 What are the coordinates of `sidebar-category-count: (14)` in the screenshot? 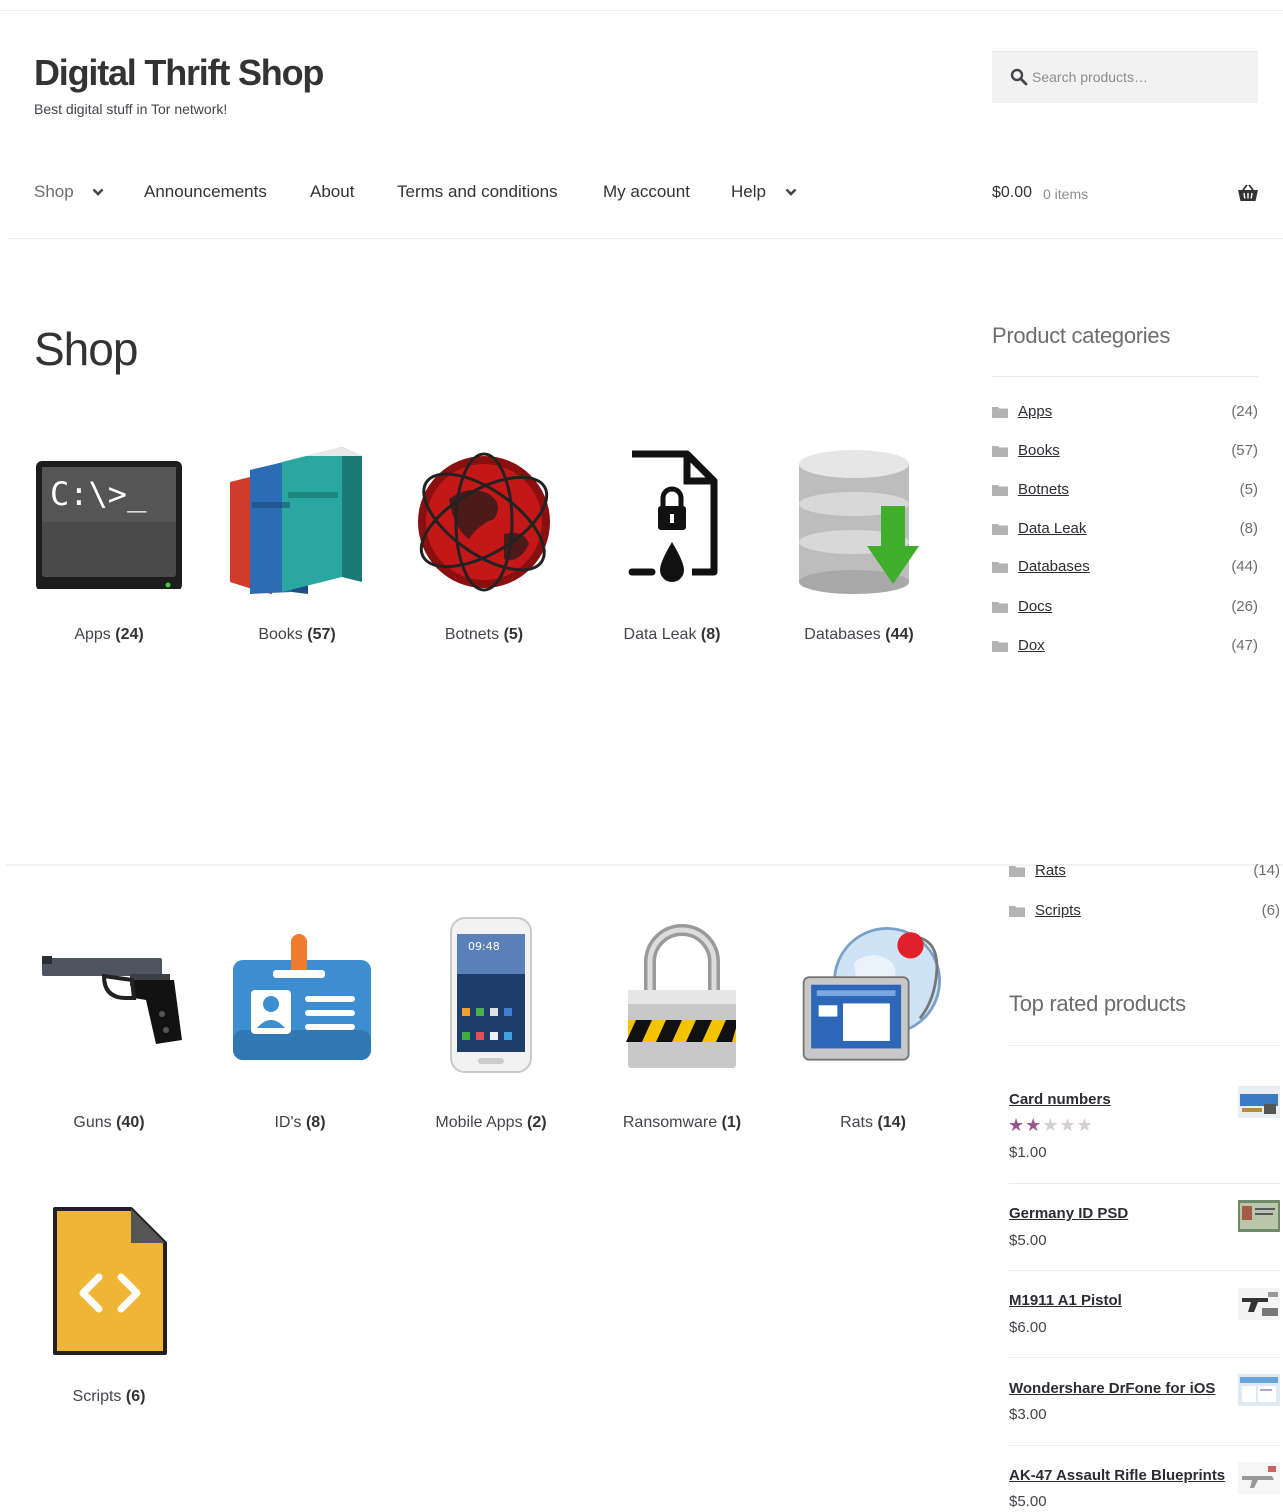 It's located at (1266, 870).